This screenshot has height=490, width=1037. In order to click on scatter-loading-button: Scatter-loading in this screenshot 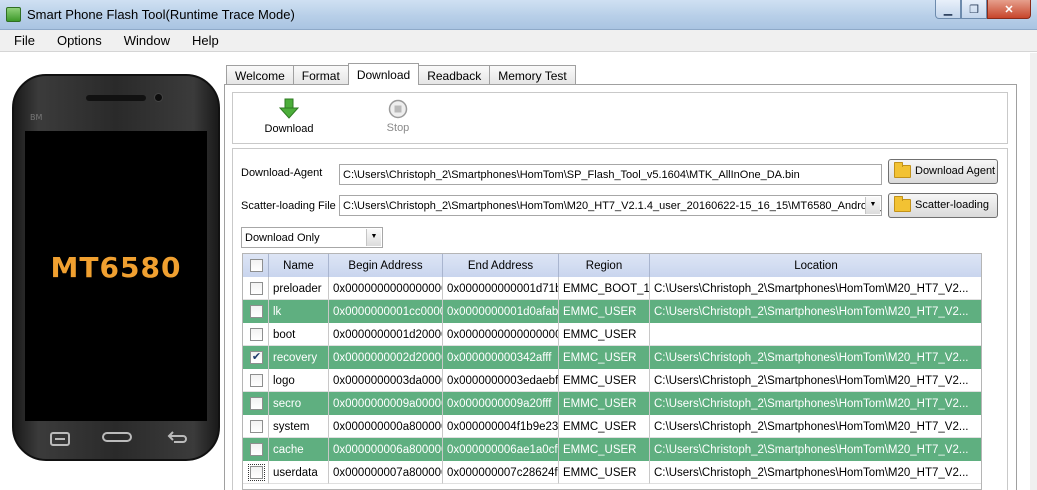, I will do `click(943, 205)`.